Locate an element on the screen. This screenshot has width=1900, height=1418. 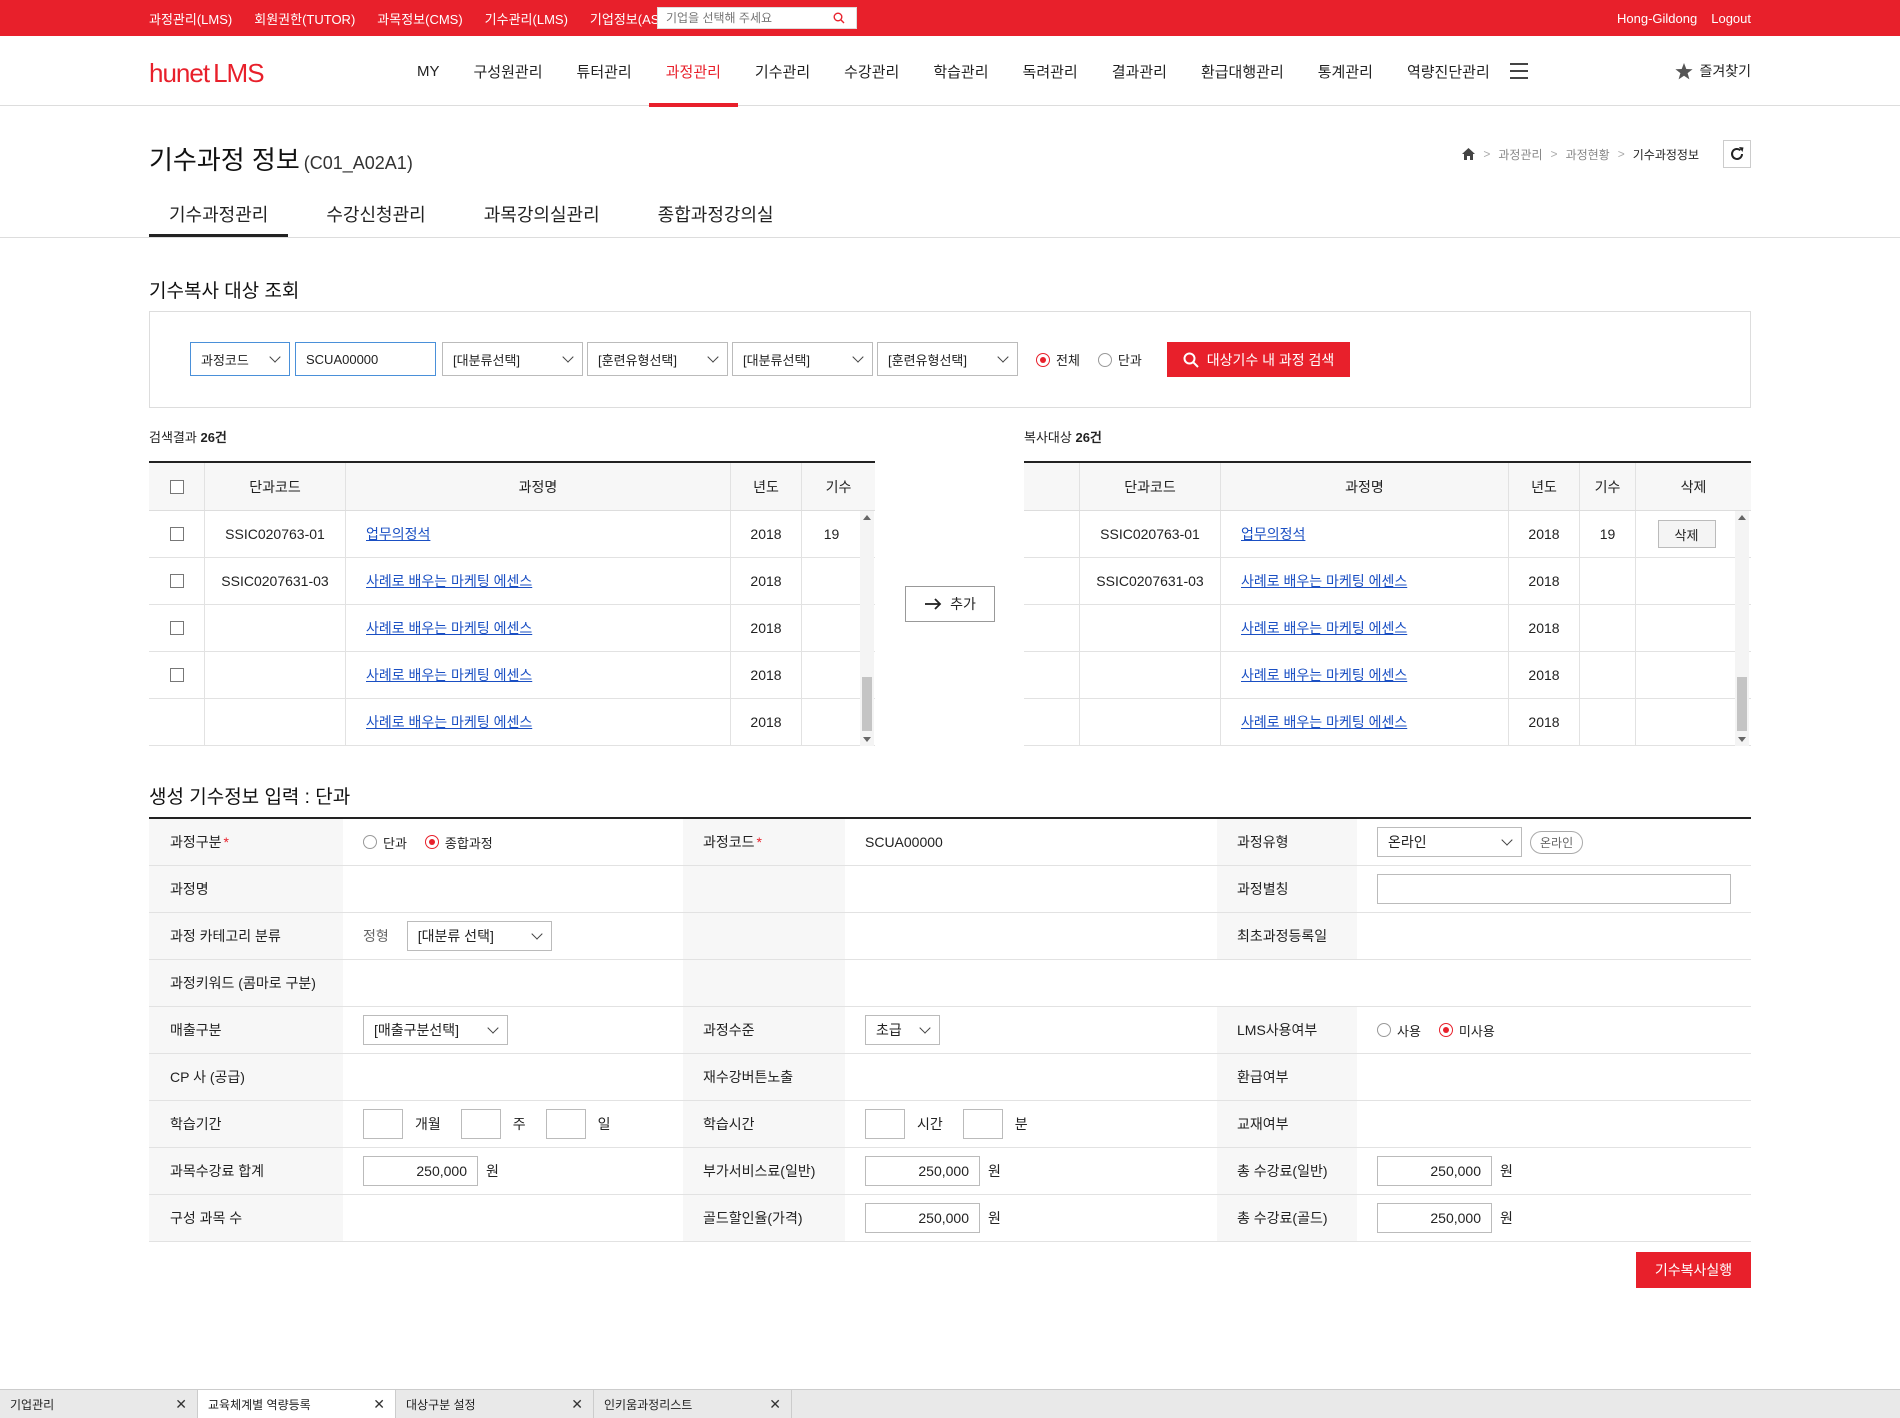
select-all-checkbox is located at coordinates (176, 486).